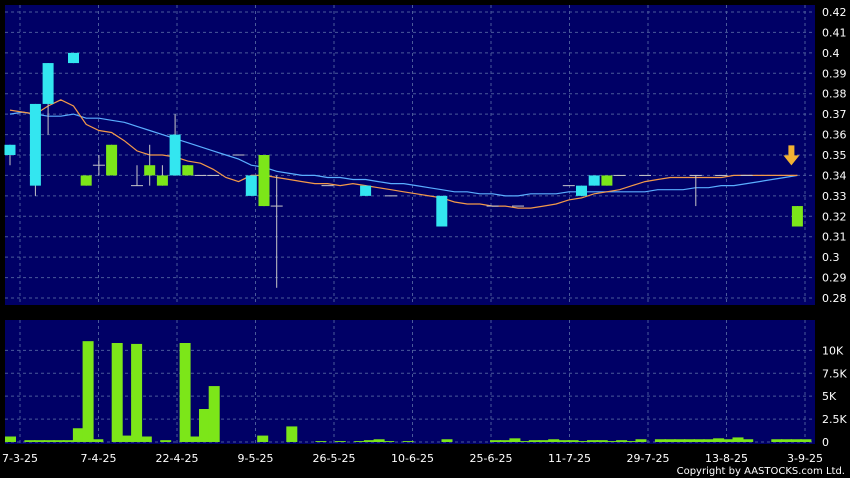  I want to click on price-tick-label: 0.4, so click(831, 53).